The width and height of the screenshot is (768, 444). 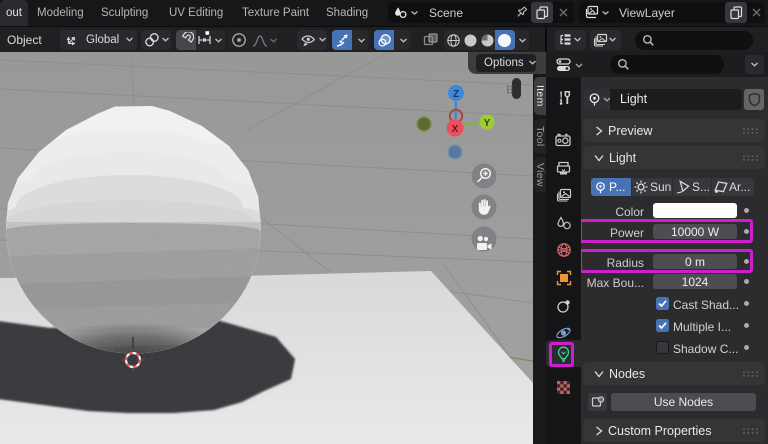 I want to click on svg-text: Z, so click(x=456, y=94).